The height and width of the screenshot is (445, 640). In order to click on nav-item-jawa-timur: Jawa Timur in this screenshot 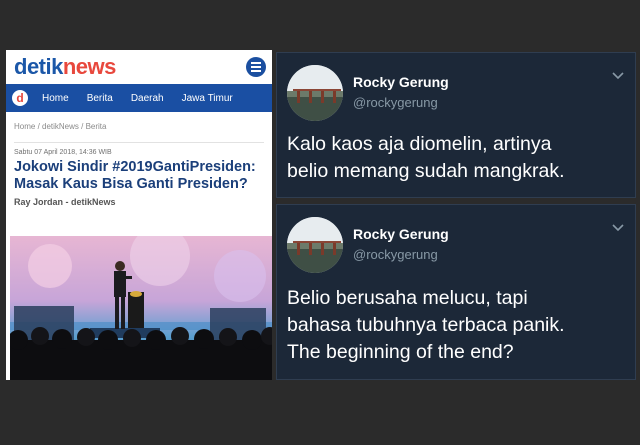, I will do `click(207, 98)`.